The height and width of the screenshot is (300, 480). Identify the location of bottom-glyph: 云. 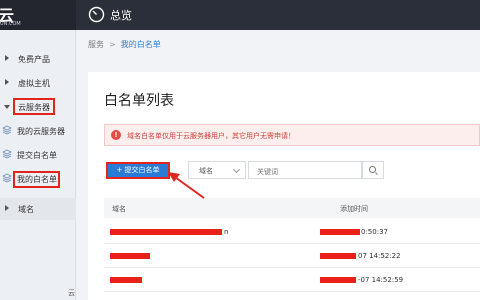
(71, 293).